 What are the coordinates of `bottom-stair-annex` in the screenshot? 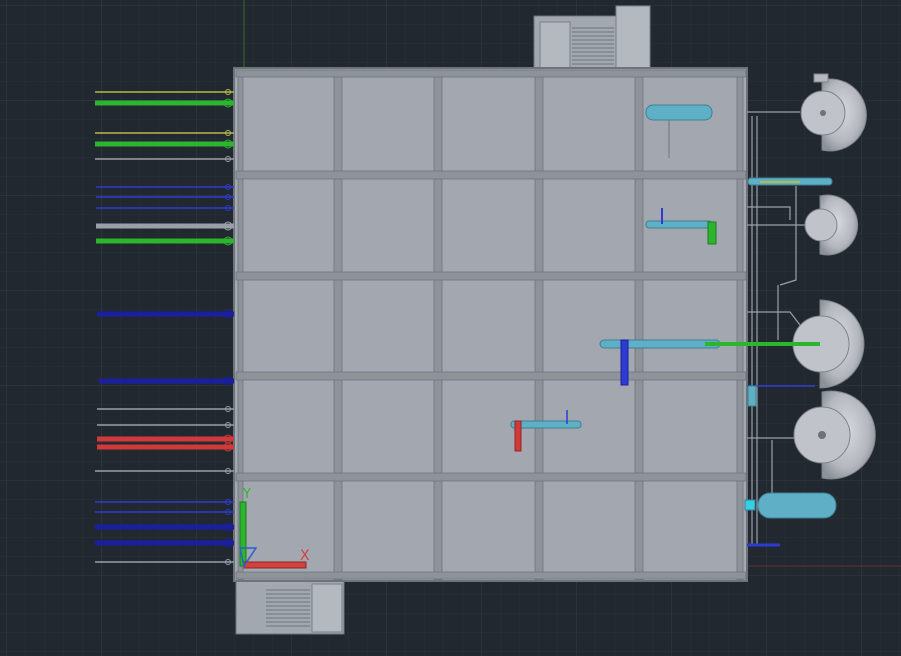 It's located at (290, 606).